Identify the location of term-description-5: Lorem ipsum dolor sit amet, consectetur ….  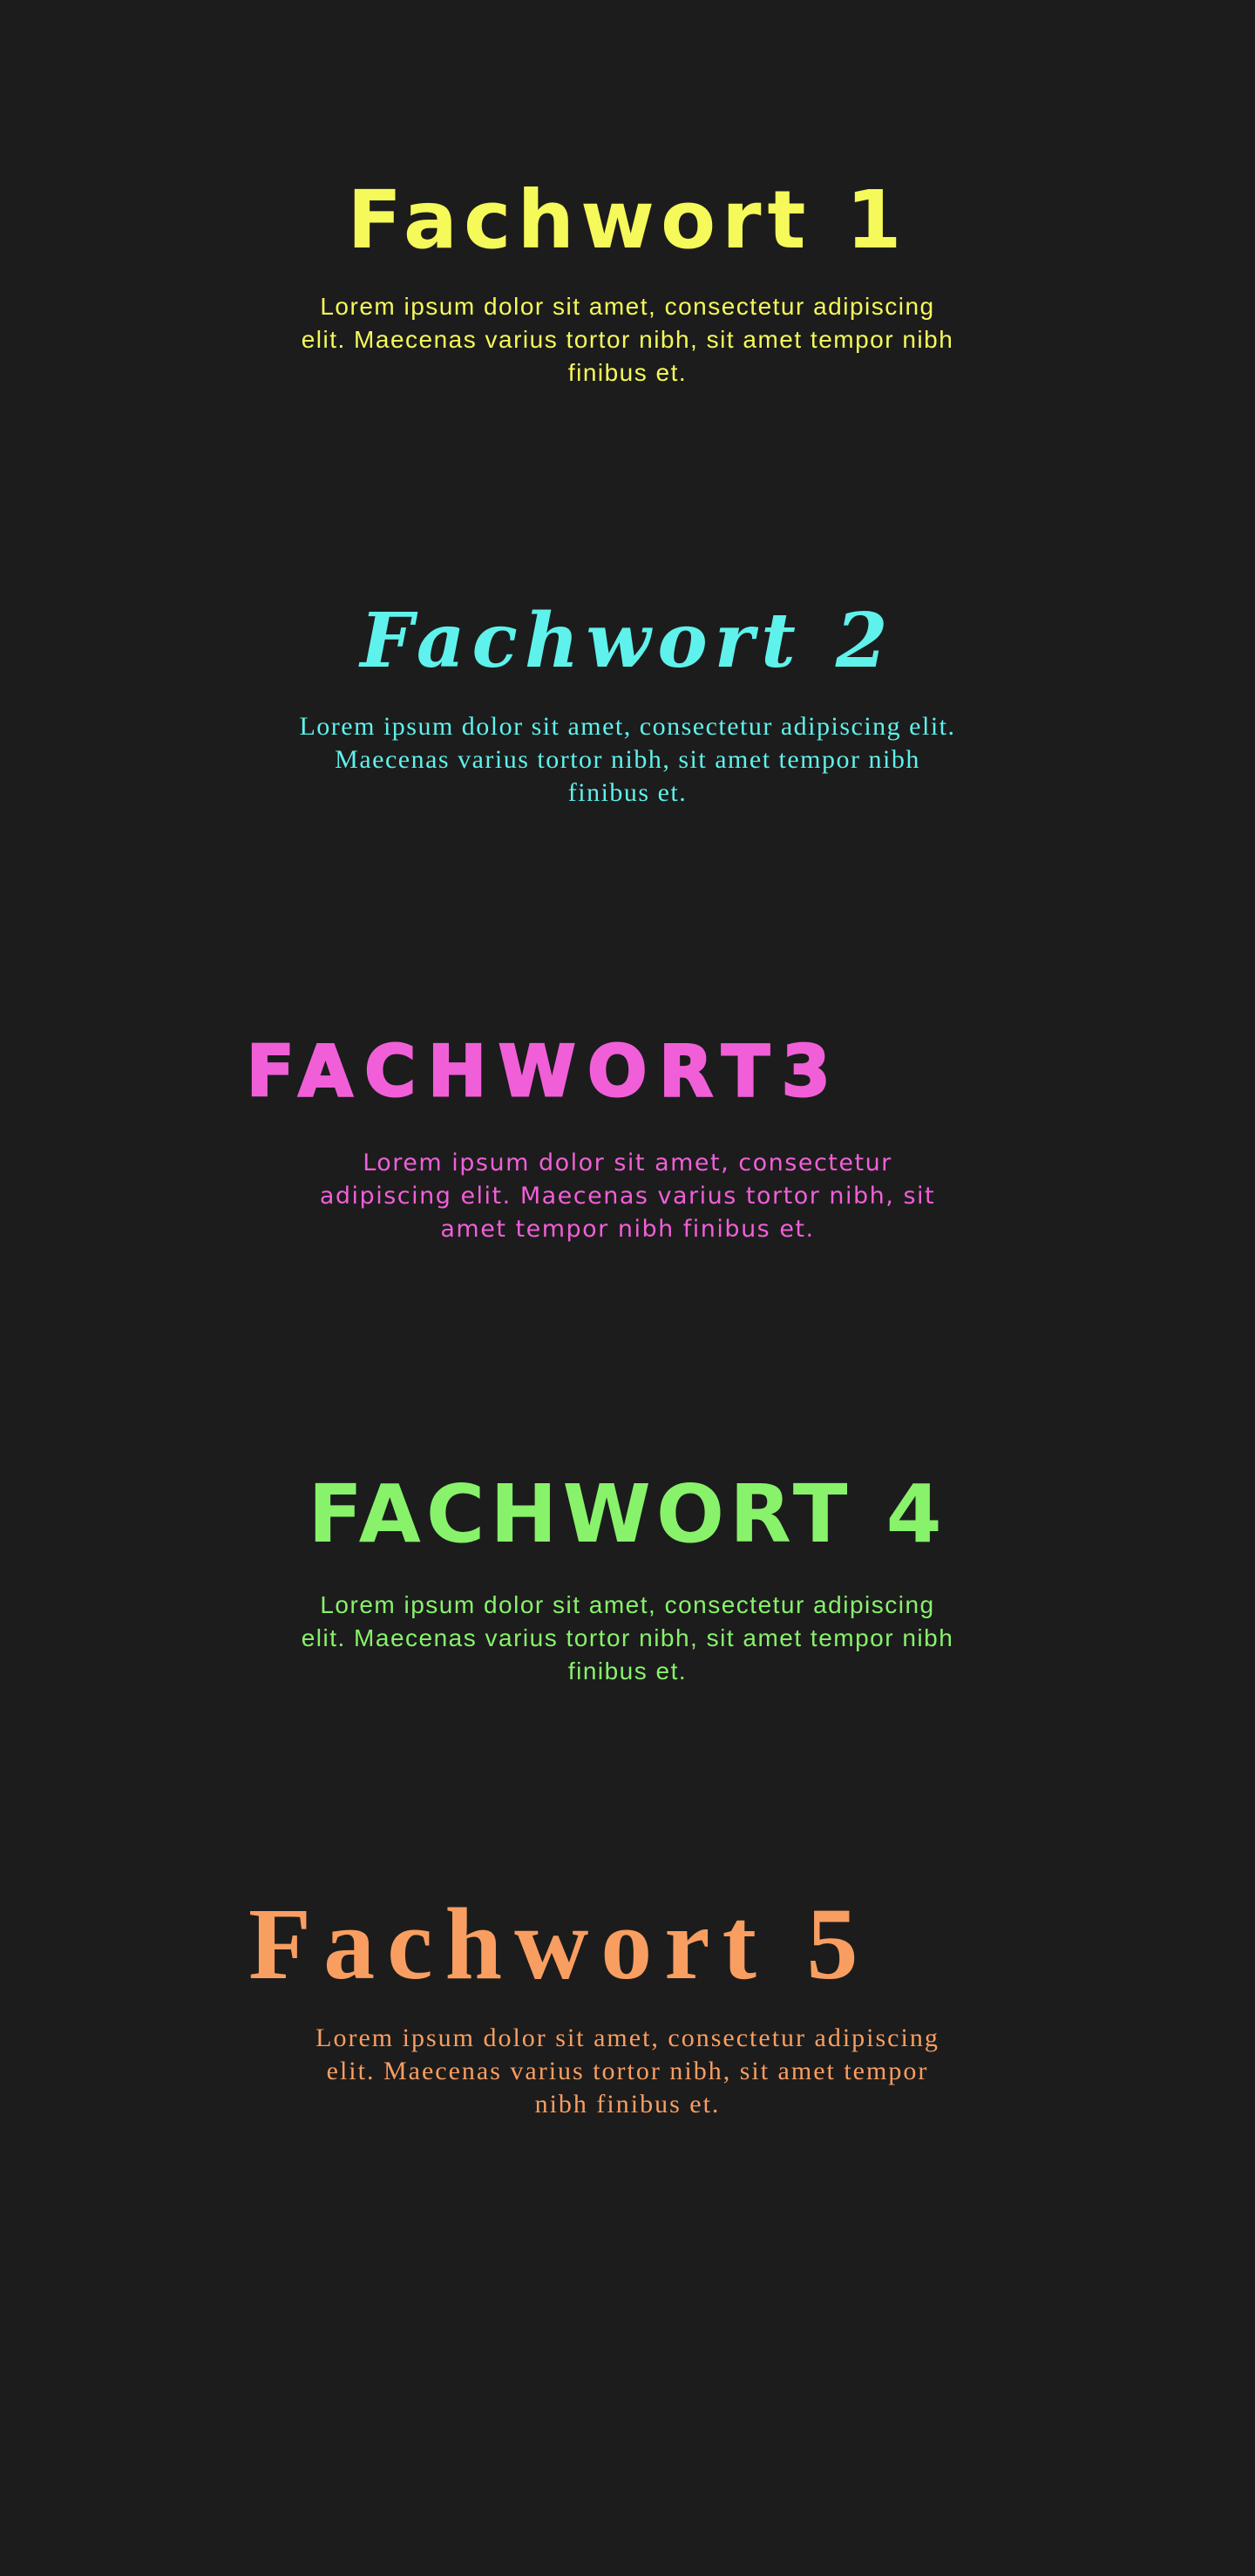
(628, 2071).